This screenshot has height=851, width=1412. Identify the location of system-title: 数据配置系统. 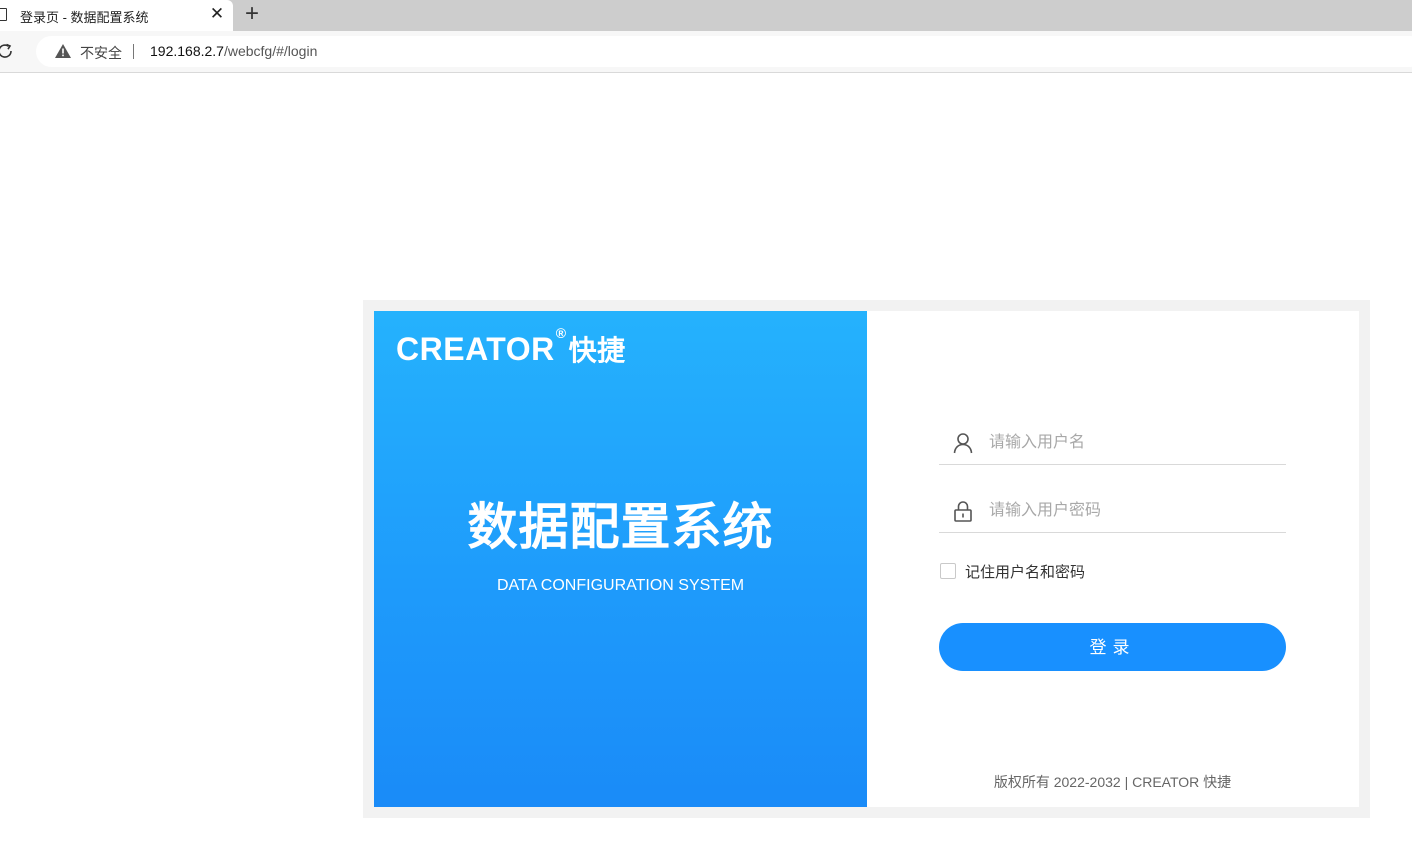
(620, 527).